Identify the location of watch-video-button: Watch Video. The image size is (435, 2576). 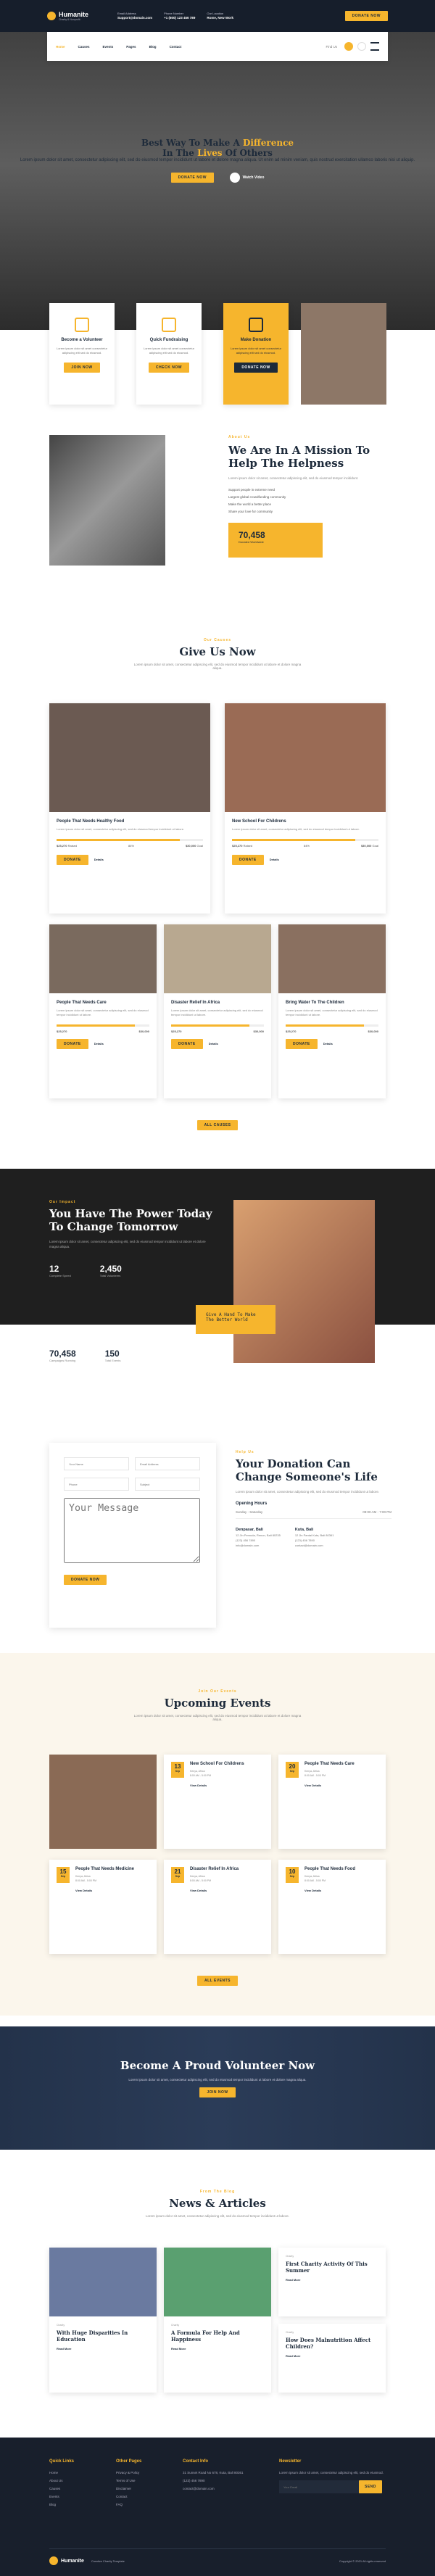
(246, 178).